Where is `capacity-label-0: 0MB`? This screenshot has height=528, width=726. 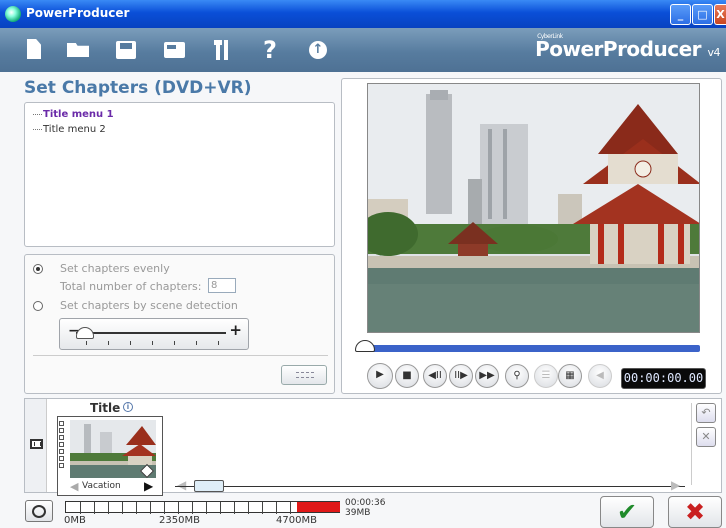 capacity-label-0: 0MB is located at coordinates (75, 520).